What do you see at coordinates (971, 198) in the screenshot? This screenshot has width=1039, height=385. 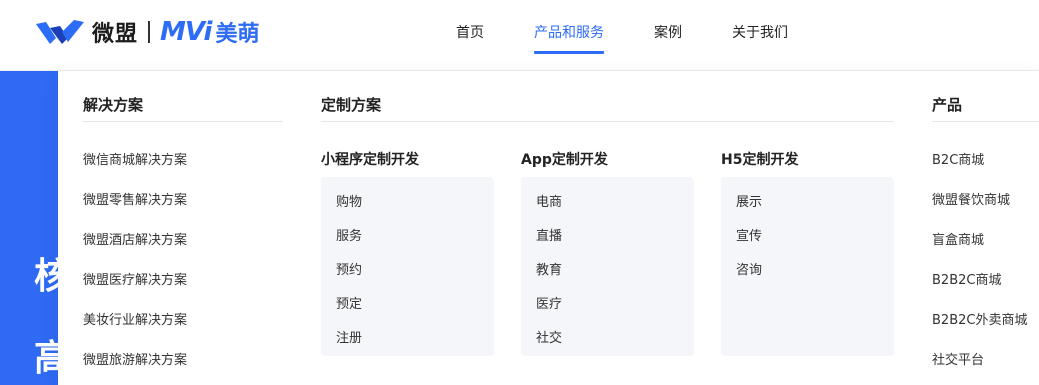 I see `product-link: 微盟餐饮商城` at bounding box center [971, 198].